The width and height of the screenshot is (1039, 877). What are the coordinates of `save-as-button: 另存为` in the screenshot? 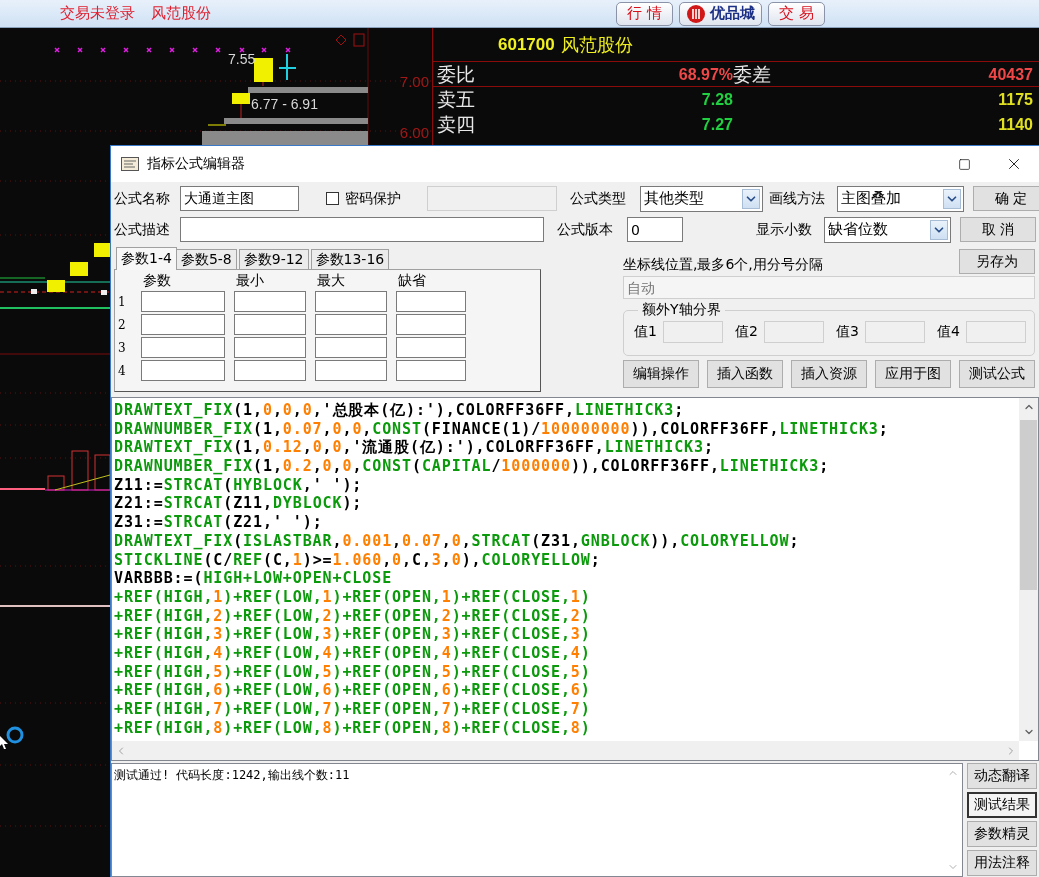 It's located at (997, 261).